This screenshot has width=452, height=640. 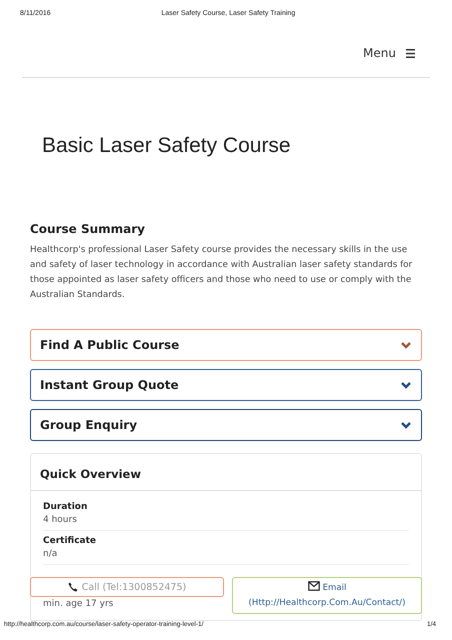 What do you see at coordinates (167, 146) in the screenshot?
I see `page-title: Basic Laser Safety Course` at bounding box center [167, 146].